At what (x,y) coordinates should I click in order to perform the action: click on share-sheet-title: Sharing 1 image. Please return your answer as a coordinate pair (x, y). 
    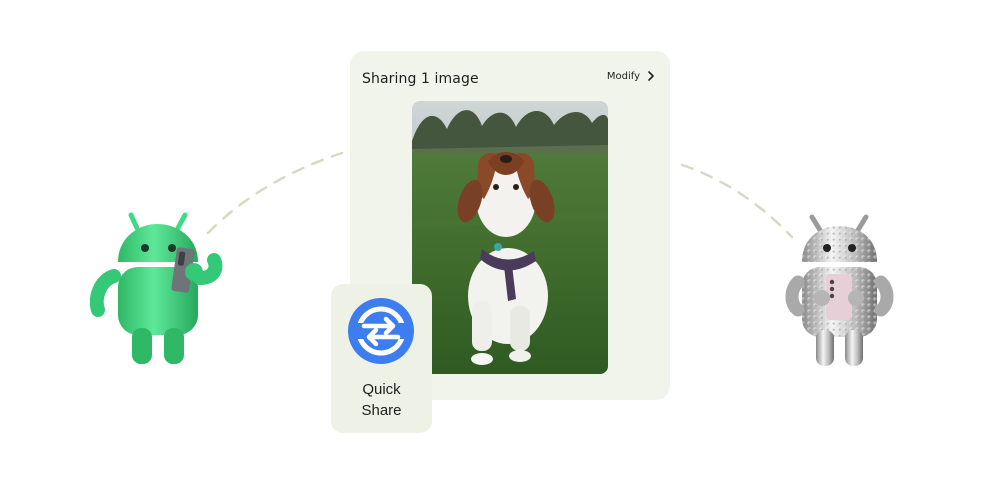
    Looking at the image, I should click on (420, 79).